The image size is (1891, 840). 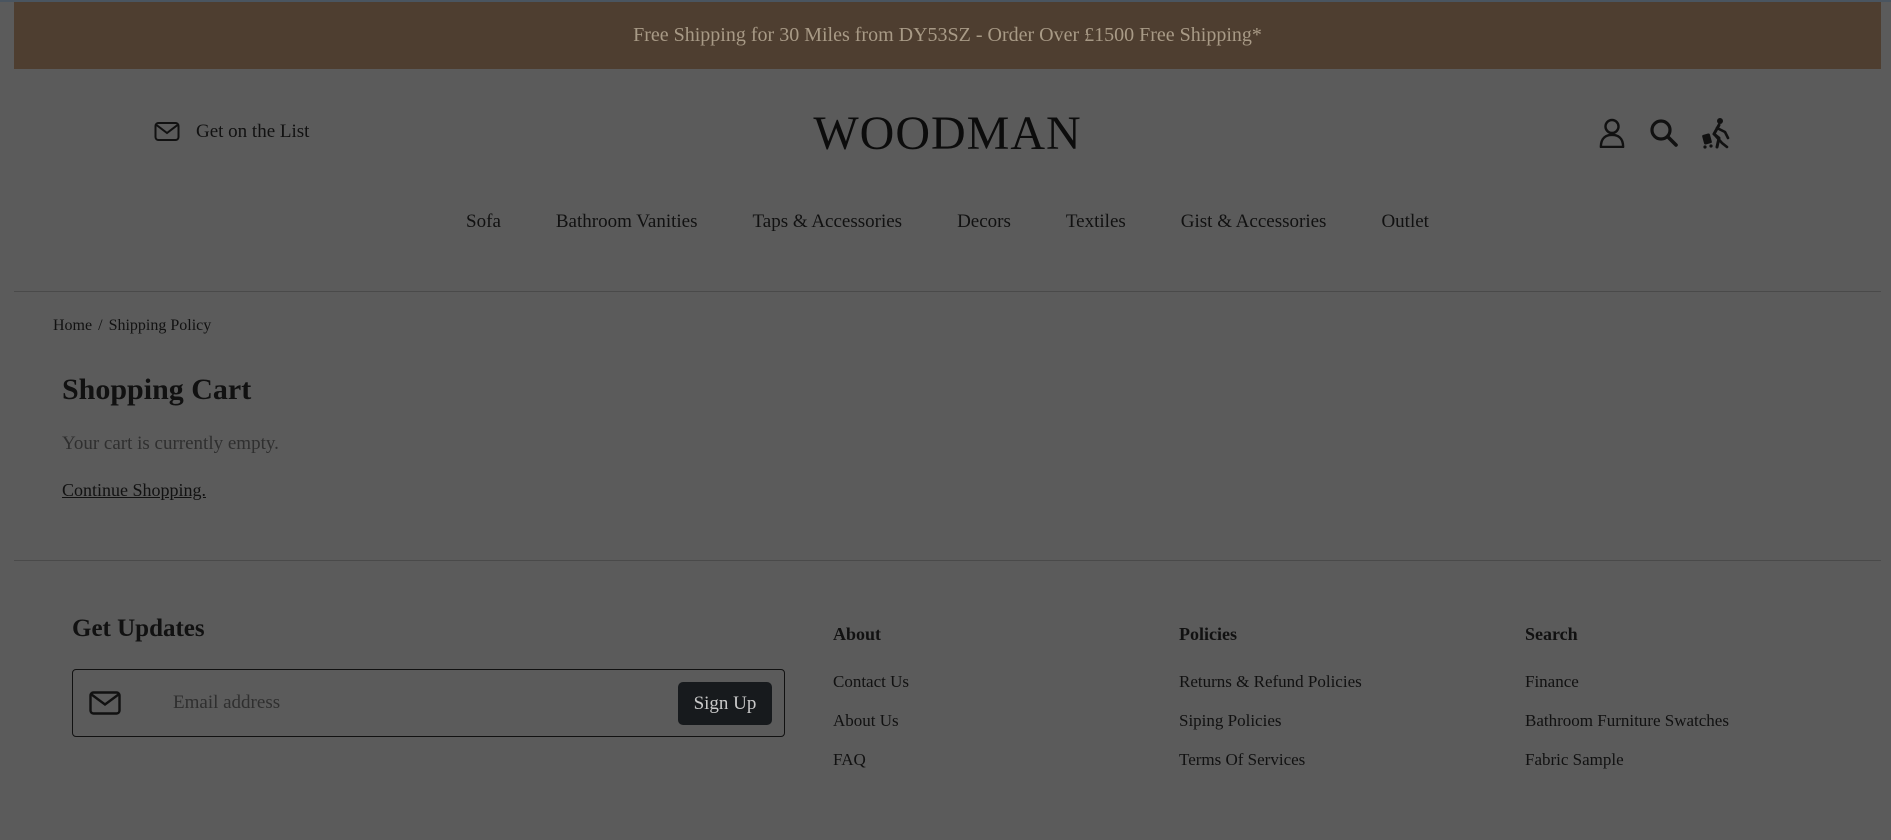 What do you see at coordinates (1270, 682) in the screenshot?
I see `footer-link-returns-refund: Returns & Refund Policies` at bounding box center [1270, 682].